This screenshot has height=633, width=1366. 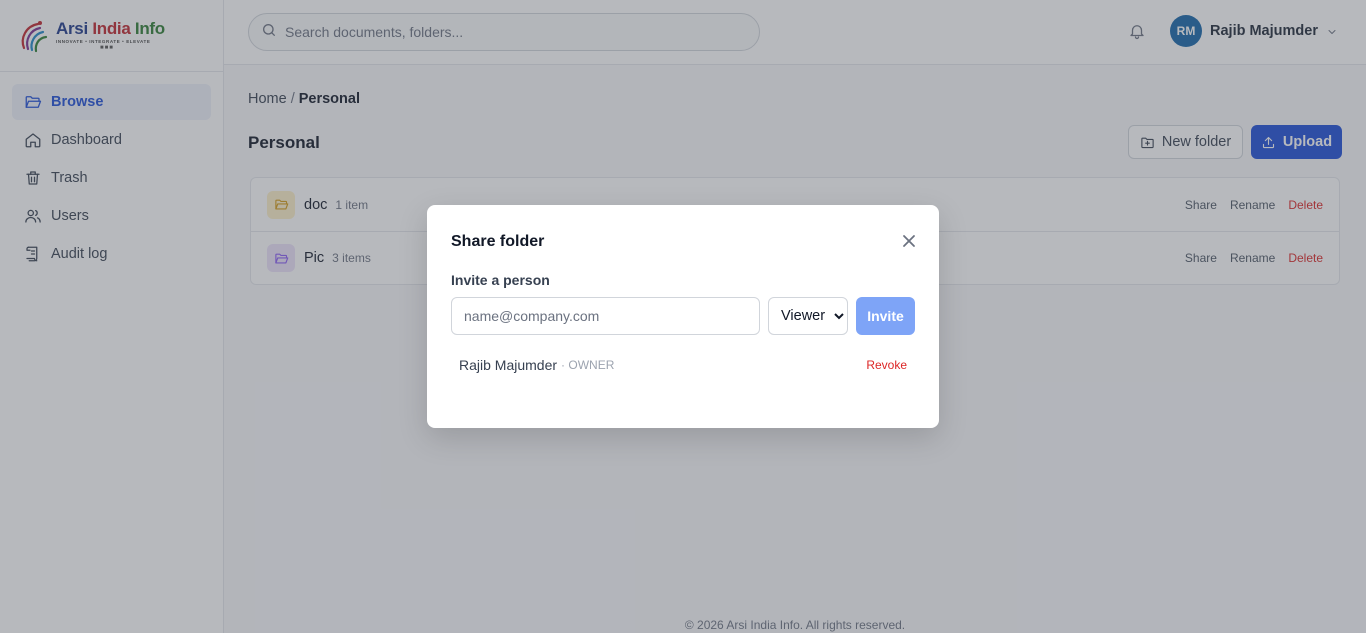 What do you see at coordinates (885, 316) in the screenshot?
I see `invite-button: Invite` at bounding box center [885, 316].